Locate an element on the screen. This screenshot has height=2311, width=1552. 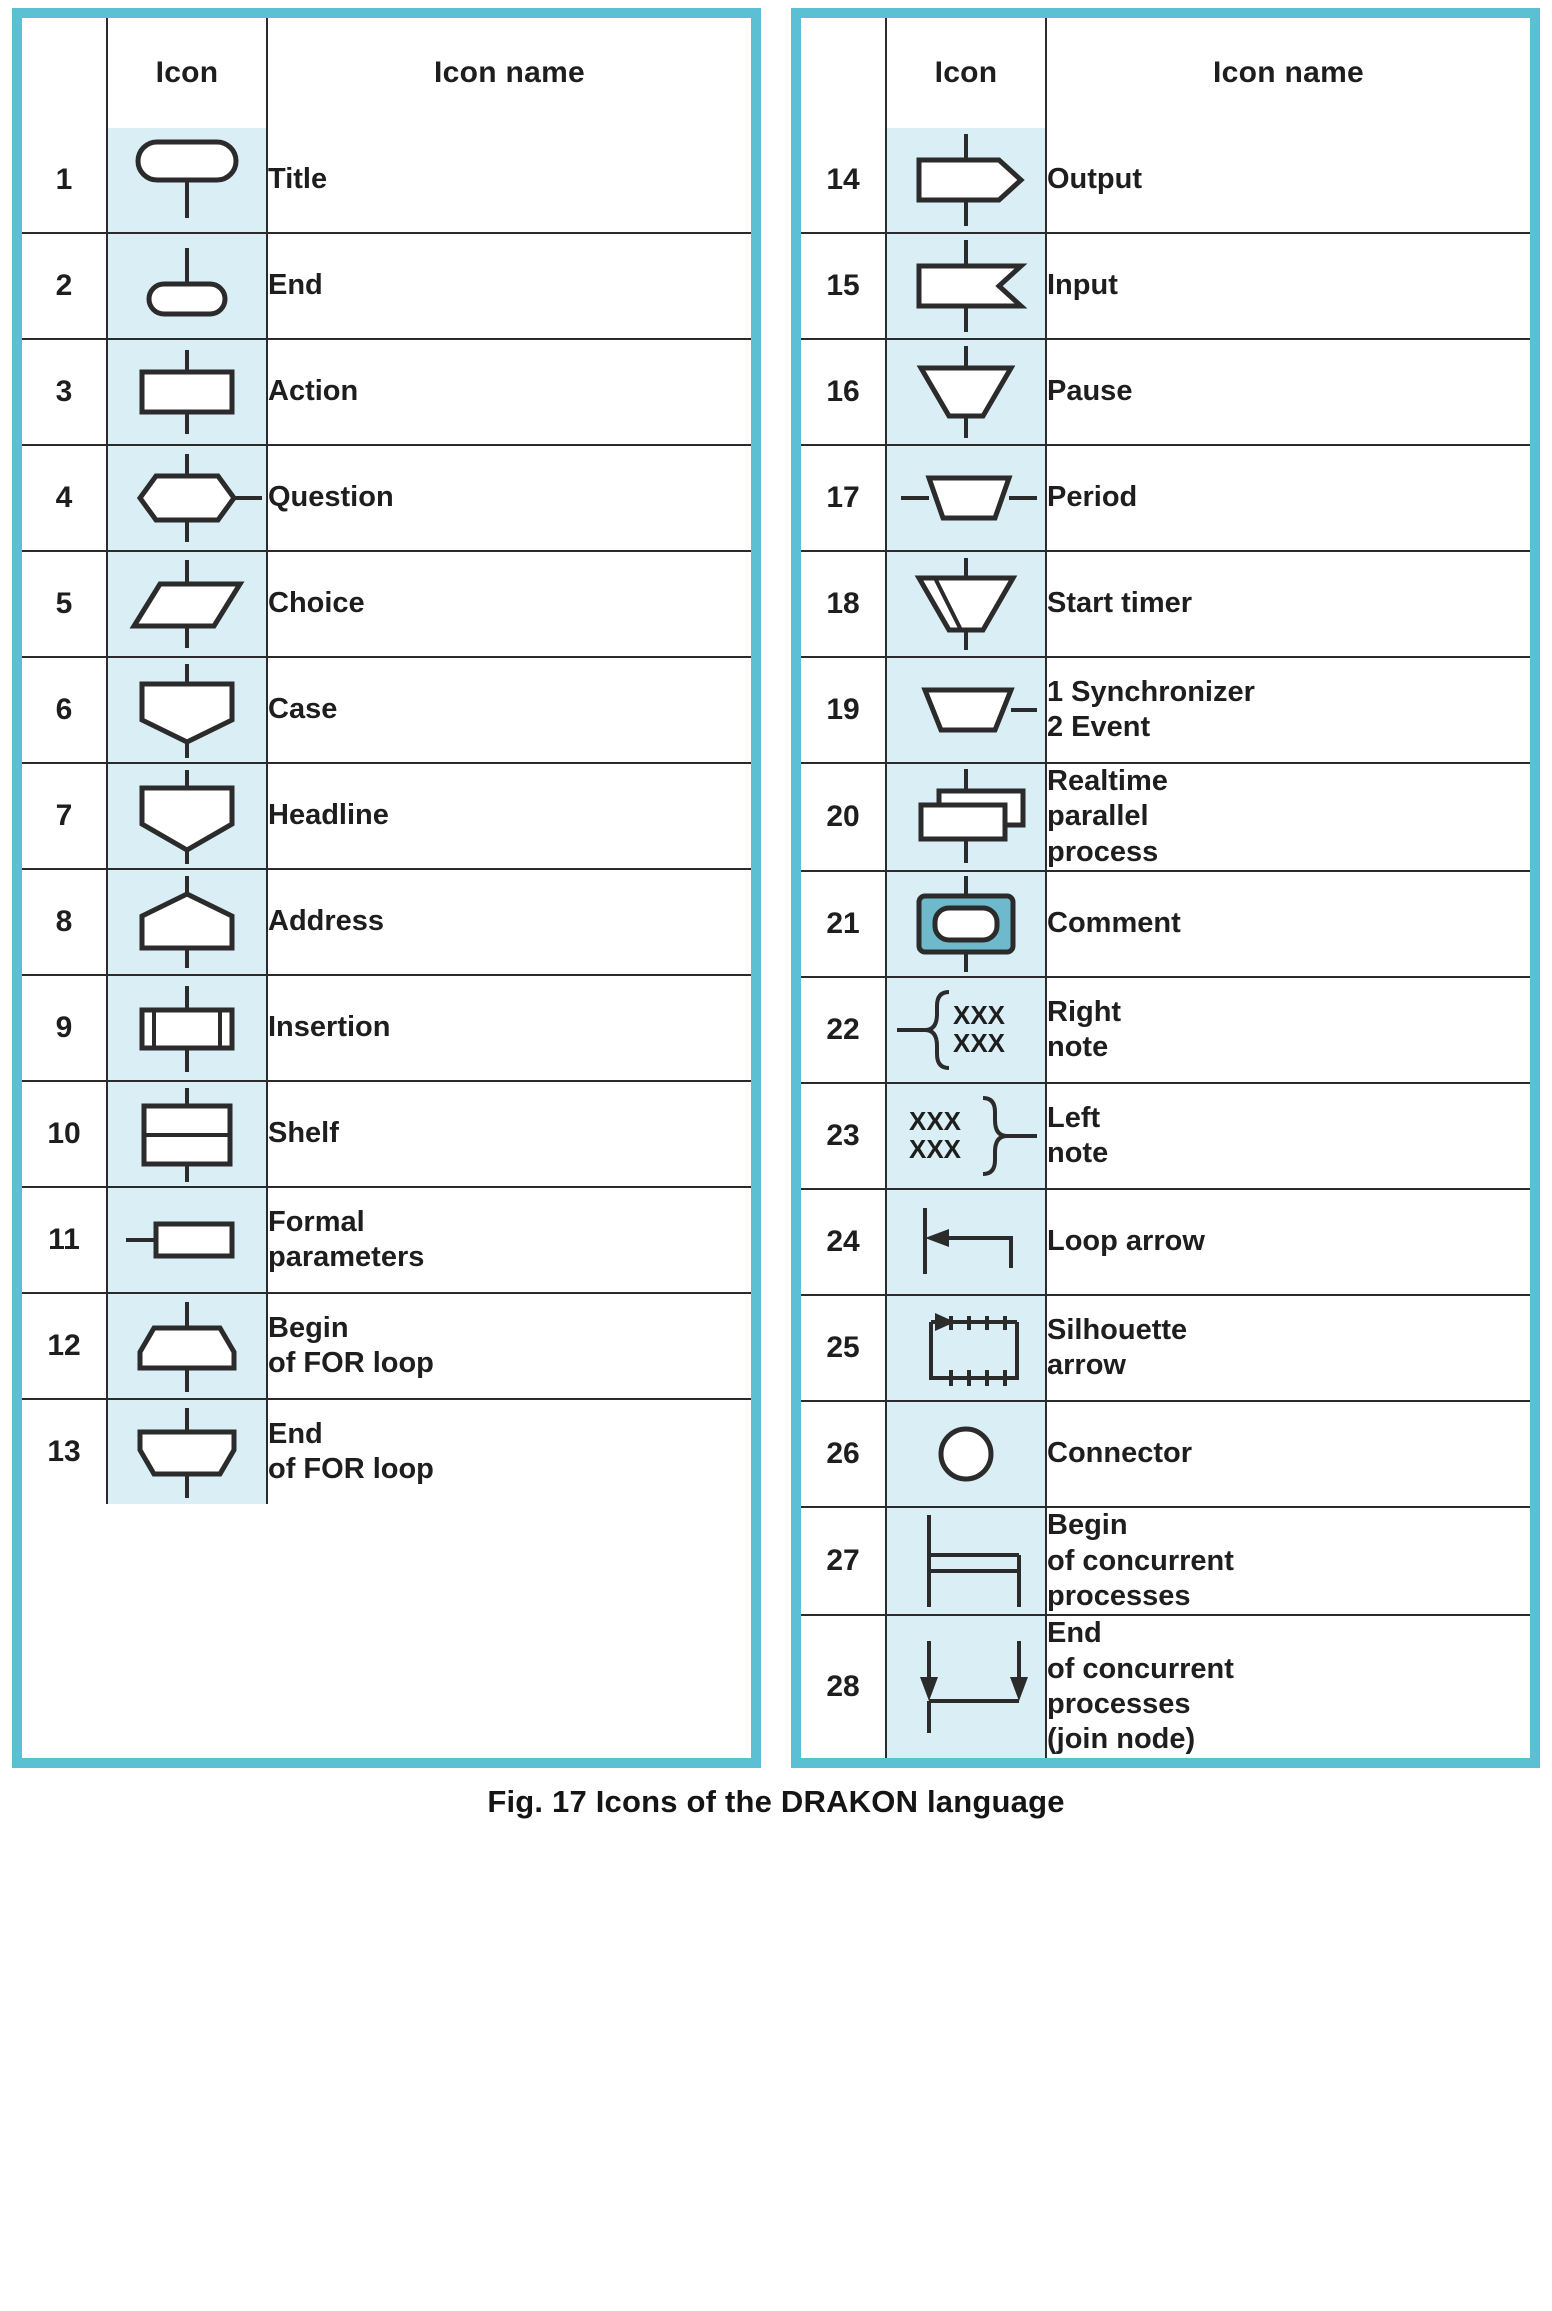
header-icon-name: Icon name is located at coordinates (508, 73).